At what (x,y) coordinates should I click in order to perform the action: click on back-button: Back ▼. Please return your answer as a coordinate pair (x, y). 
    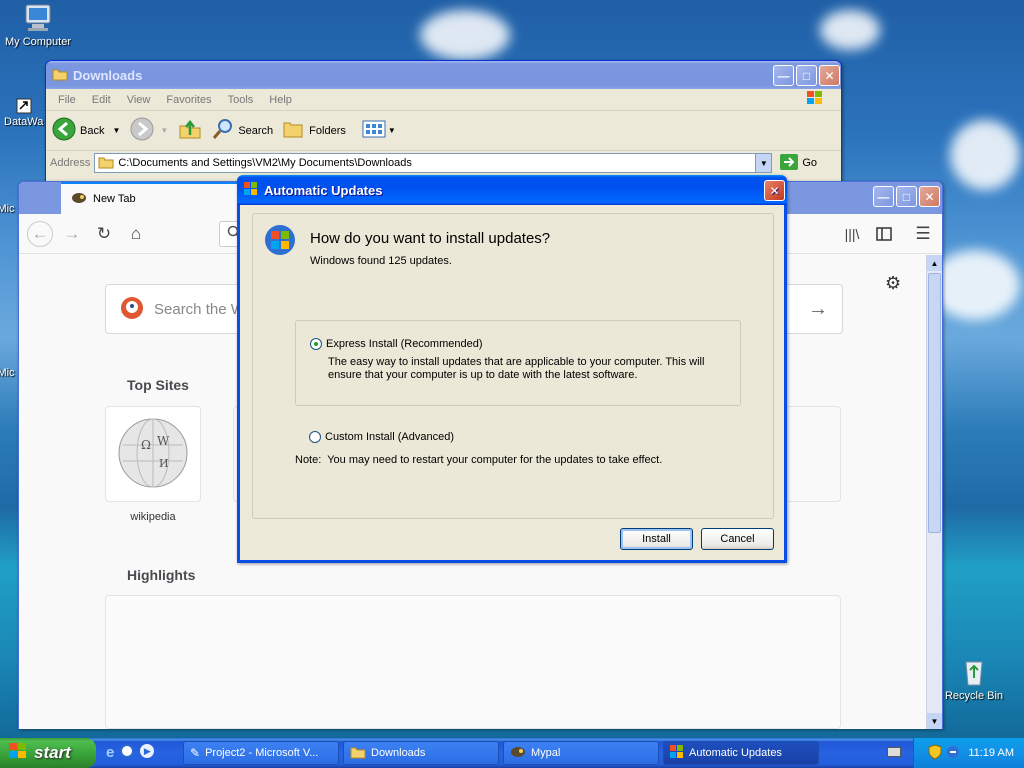
    Looking at the image, I should click on (86, 130).